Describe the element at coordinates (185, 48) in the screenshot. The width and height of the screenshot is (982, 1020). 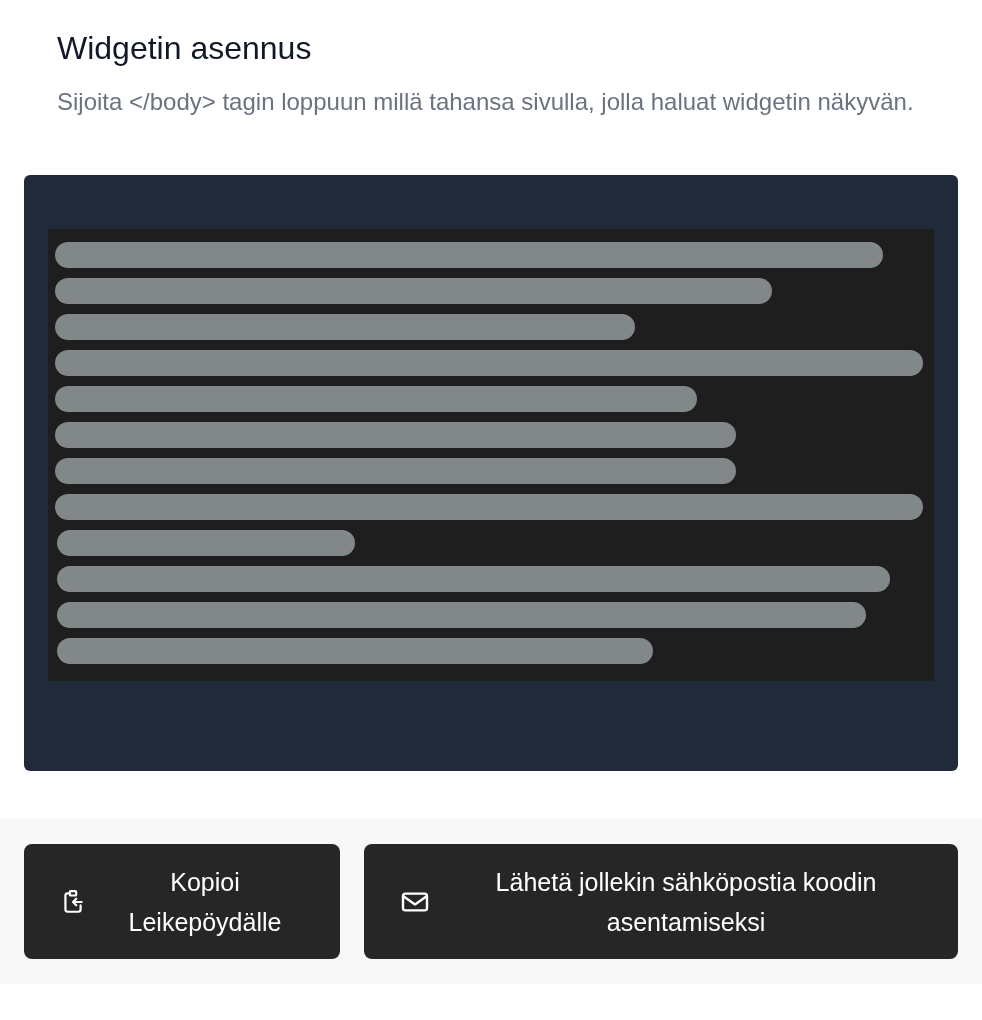
I see `section-title: Widgetin asennus` at that location.